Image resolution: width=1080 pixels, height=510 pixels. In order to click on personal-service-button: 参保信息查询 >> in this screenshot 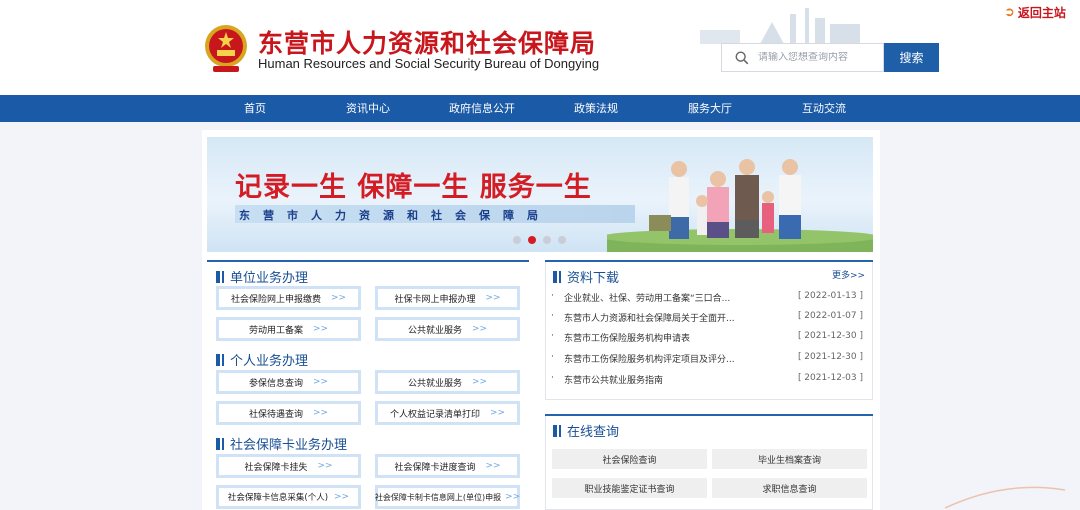, I will do `click(288, 382)`.